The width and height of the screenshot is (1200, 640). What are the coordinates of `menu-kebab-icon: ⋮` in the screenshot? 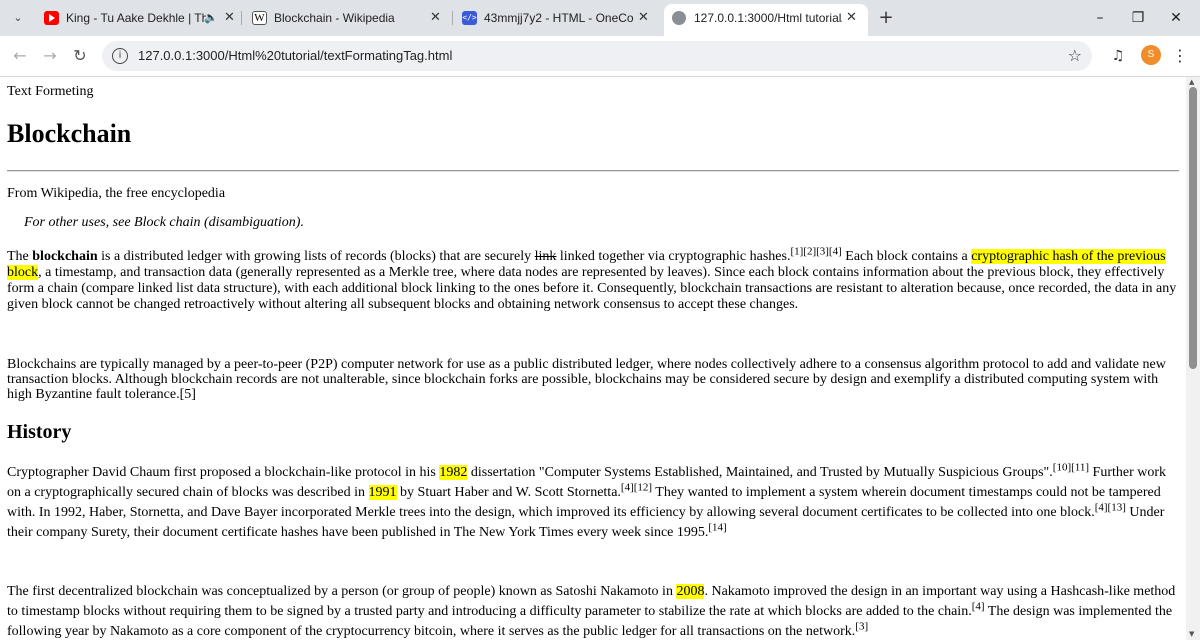 It's located at (1180, 56).